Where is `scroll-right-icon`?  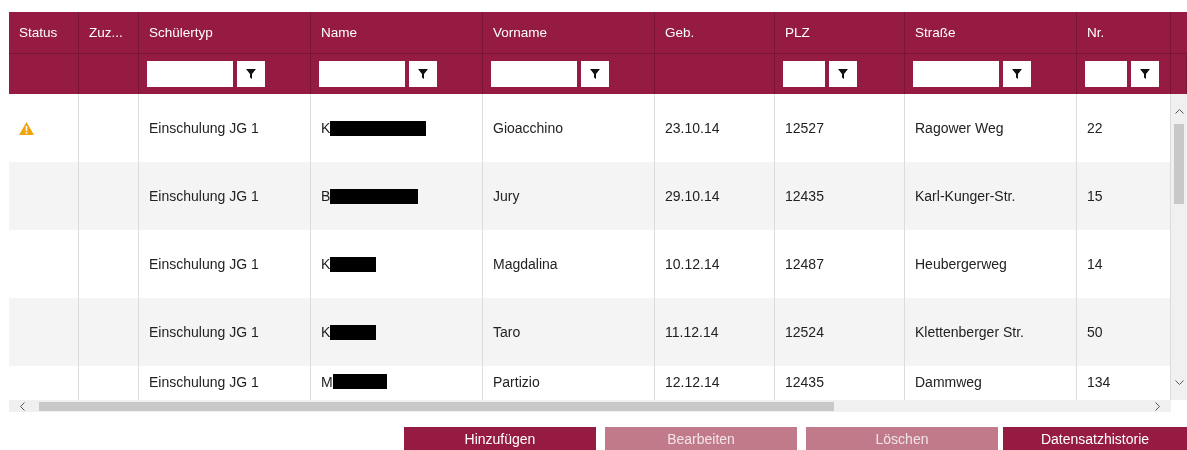
scroll-right-icon is located at coordinates (1158, 406).